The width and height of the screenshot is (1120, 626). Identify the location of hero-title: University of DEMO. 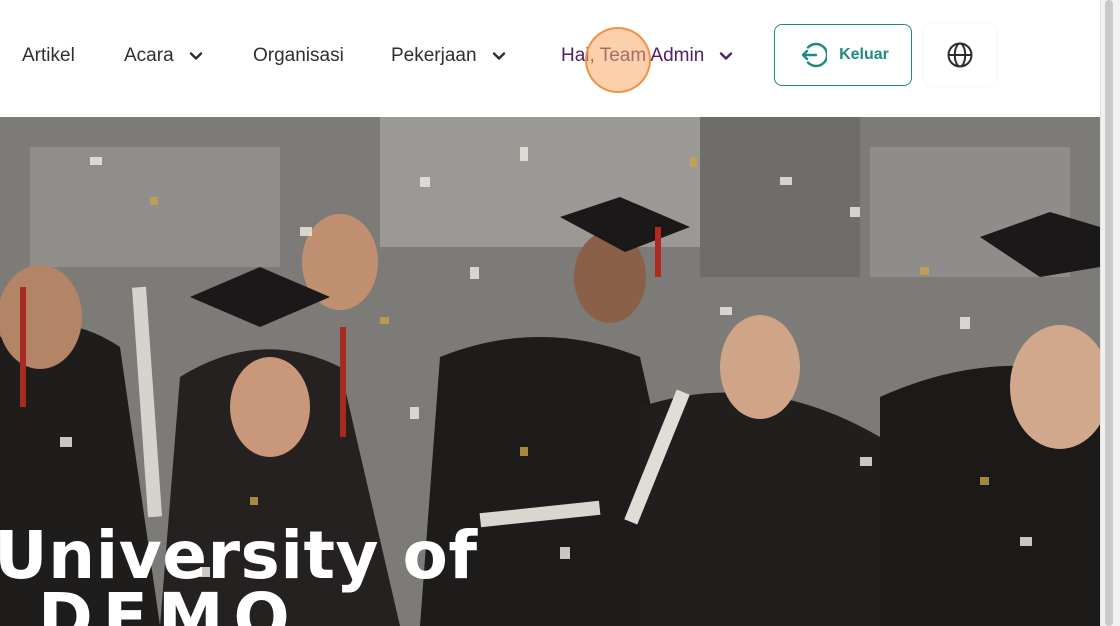
(239, 574).